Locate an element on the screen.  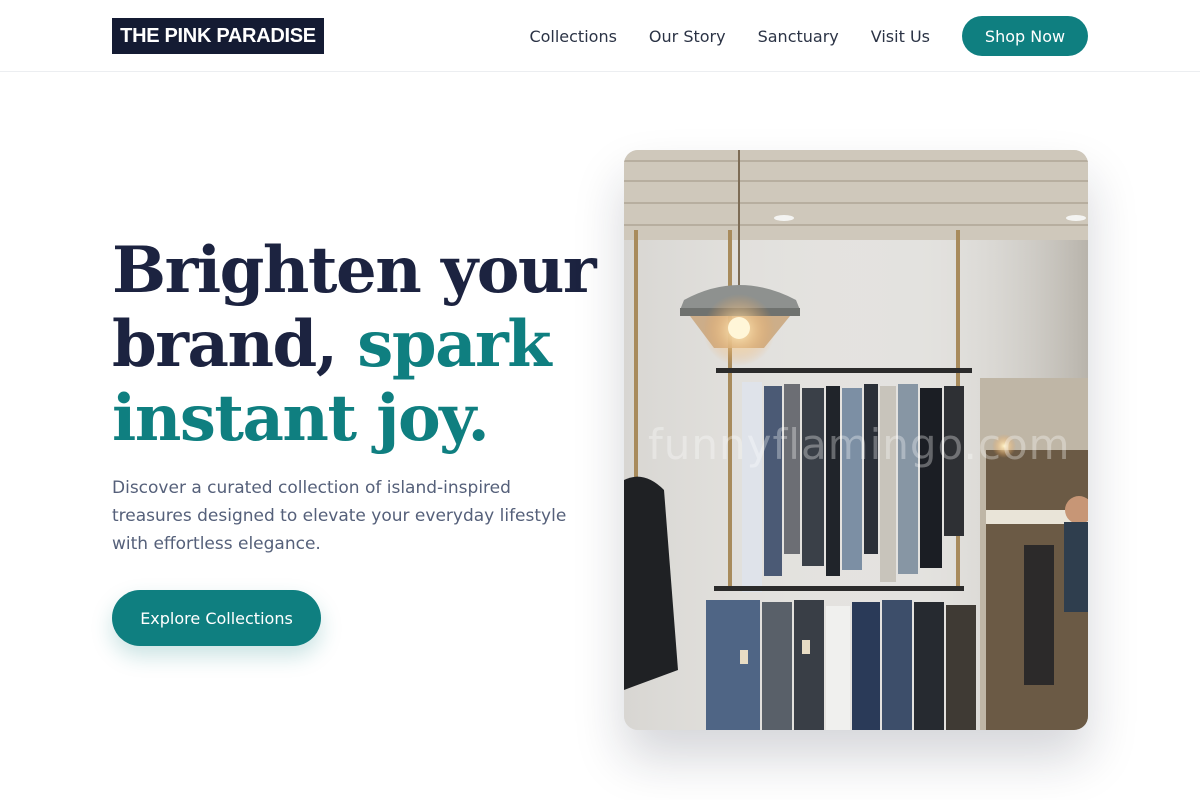
nav-link-our-story: Our Story is located at coordinates (687, 36).